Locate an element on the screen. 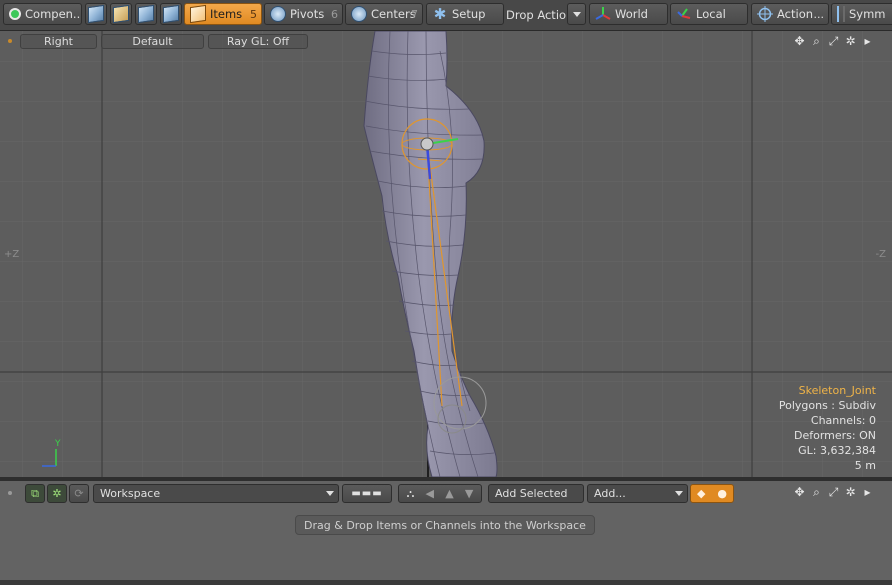  polygons-mode-button is located at coordinates (146, 14).